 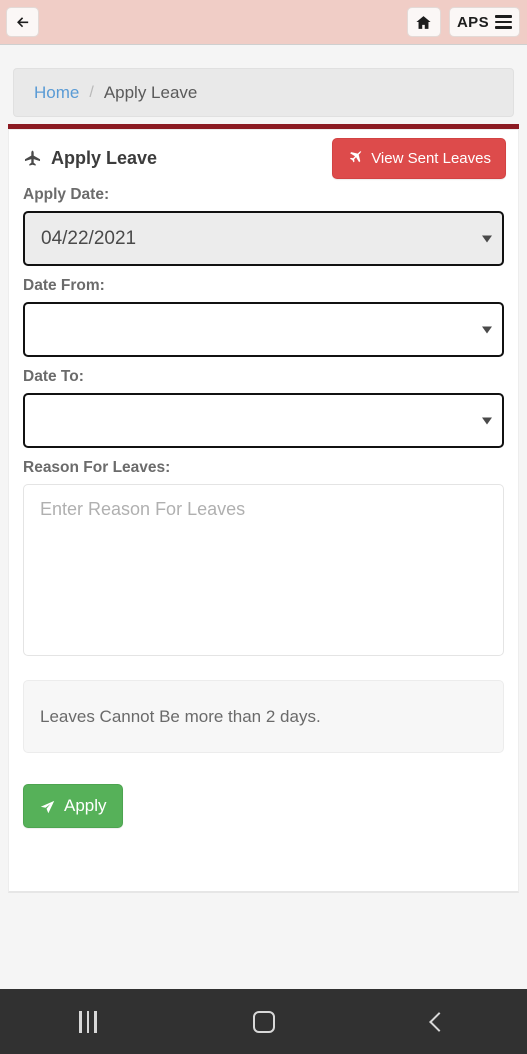 I want to click on paper-plane-icon, so click(x=47, y=806).